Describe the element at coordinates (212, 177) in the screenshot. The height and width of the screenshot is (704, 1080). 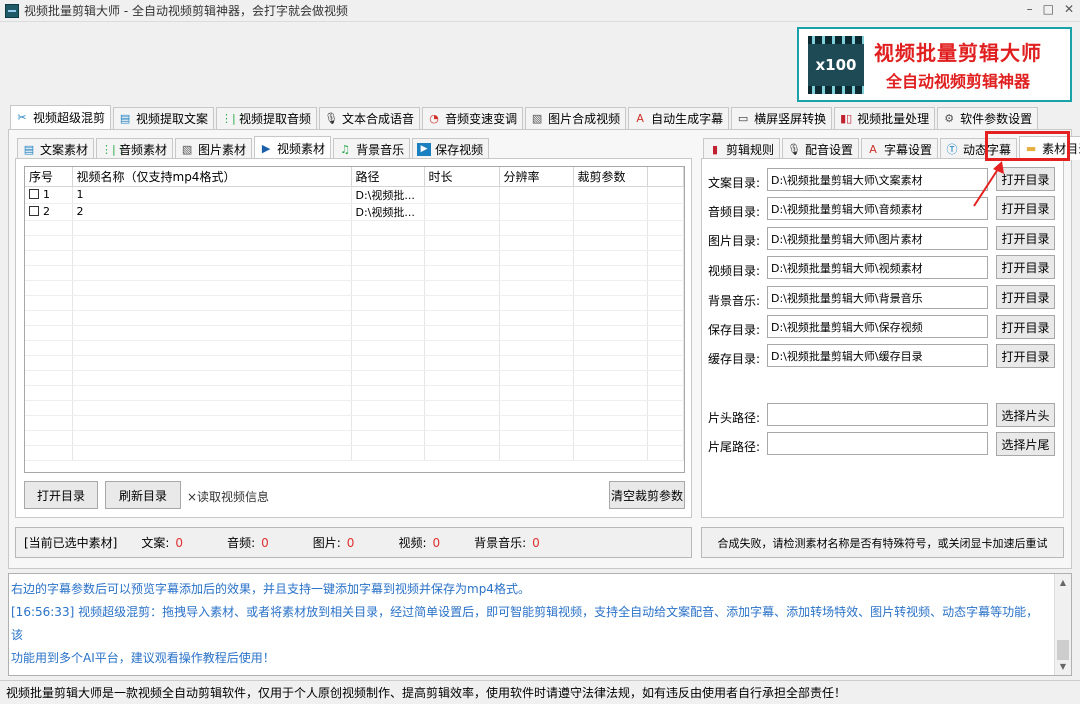
I see `col-name-header: 视频名称（仅支持mp4格式）` at that location.